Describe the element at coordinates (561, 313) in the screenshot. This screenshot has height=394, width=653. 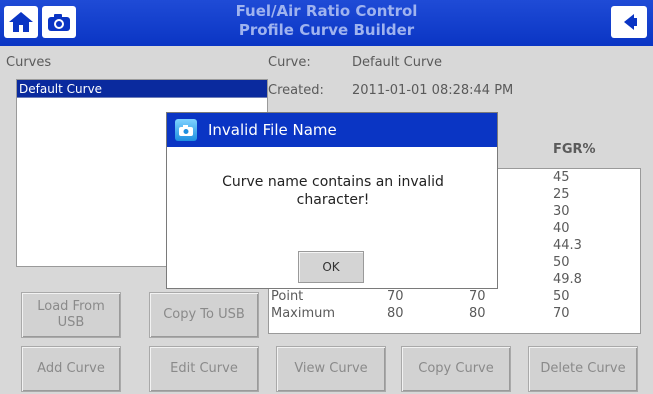
I see `fgr-cell: 70` at that location.